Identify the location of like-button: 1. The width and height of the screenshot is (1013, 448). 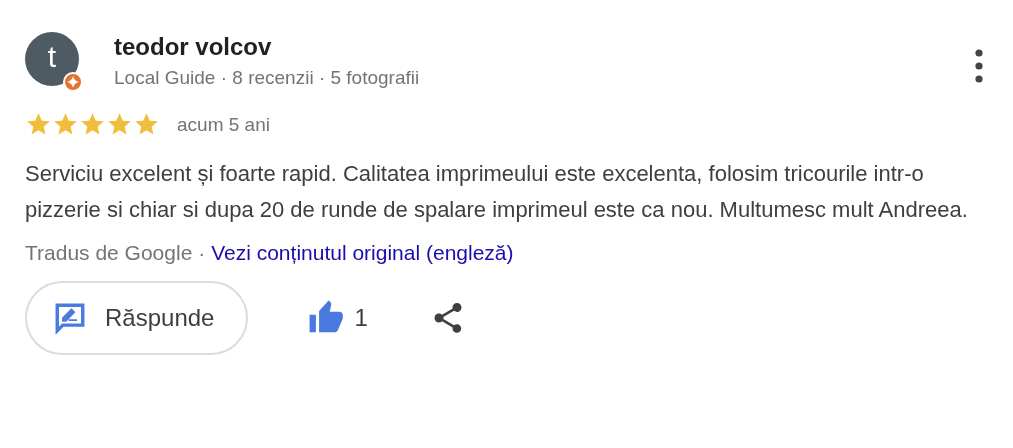
(338, 318).